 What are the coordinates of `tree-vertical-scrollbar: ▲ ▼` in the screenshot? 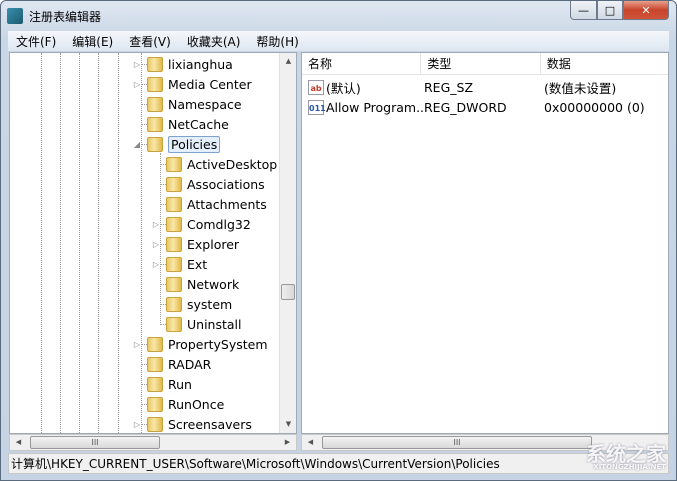 It's located at (287, 243).